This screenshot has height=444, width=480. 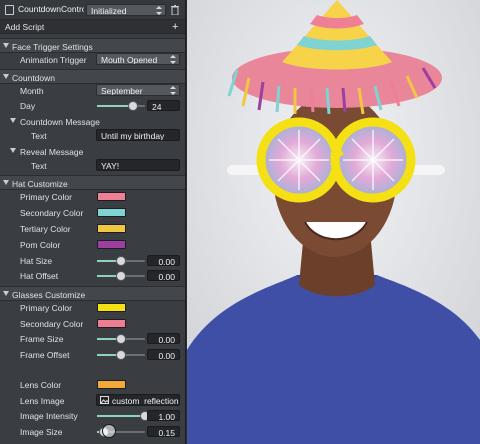 What do you see at coordinates (92, 354) in the screenshot?
I see `frame-offset-row: Frame Offset 0.00` at bounding box center [92, 354].